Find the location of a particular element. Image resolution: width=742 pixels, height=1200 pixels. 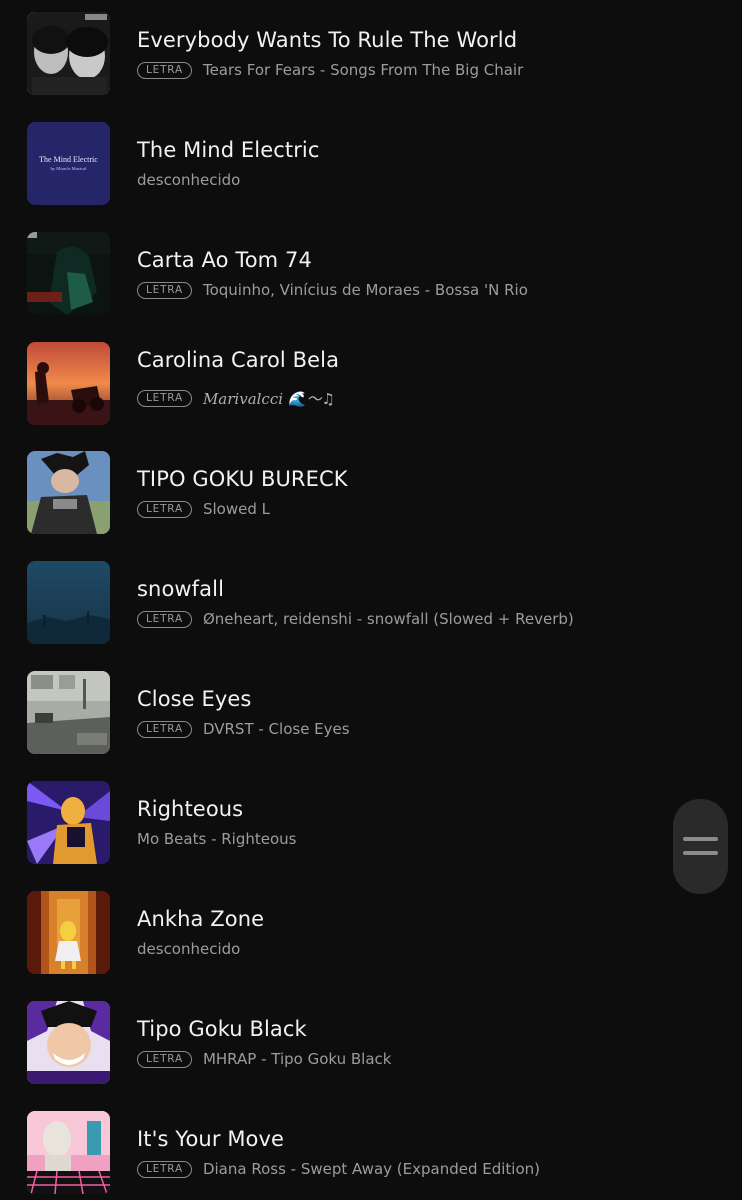

track-row: Carolina Carol Bela LETRA Marivalcci 🌊〜♫ is located at coordinates (371, 370).